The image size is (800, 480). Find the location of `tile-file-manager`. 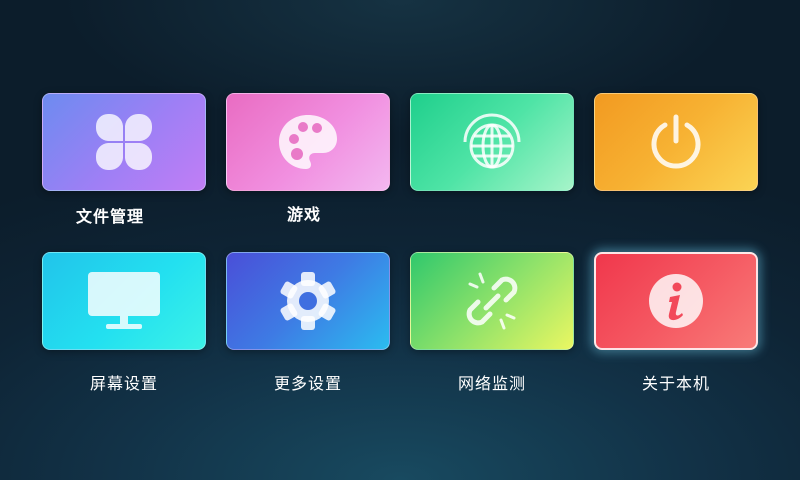

tile-file-manager is located at coordinates (124, 142).